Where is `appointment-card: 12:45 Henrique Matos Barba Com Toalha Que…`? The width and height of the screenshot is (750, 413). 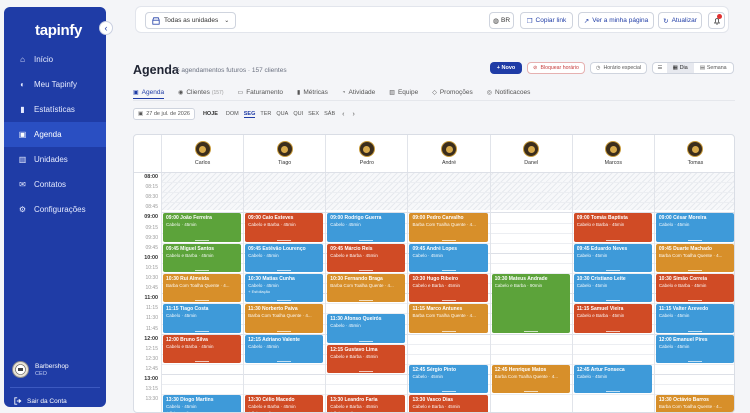 appointment-card: 12:45 Henrique Matos Barba Com Toalha Que… is located at coordinates (530, 379).